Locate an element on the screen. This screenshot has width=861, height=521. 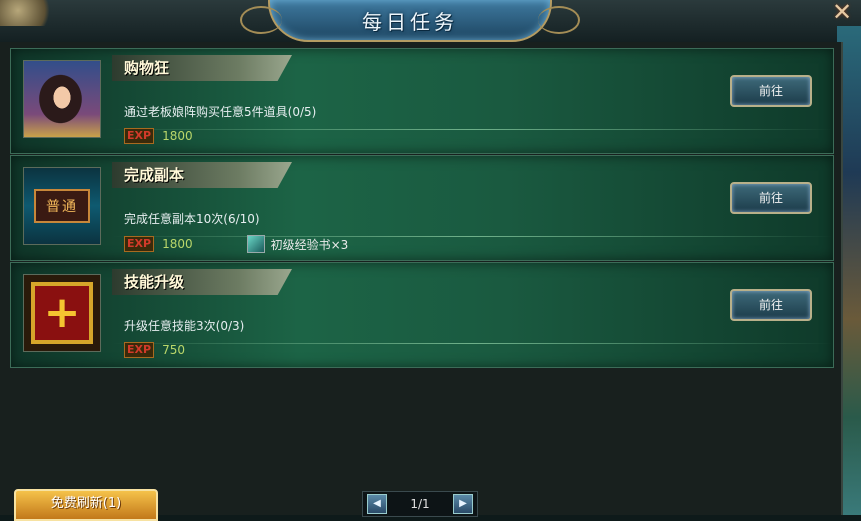
free-refresh-button: 免费刷新(1) is located at coordinates (86, 505).